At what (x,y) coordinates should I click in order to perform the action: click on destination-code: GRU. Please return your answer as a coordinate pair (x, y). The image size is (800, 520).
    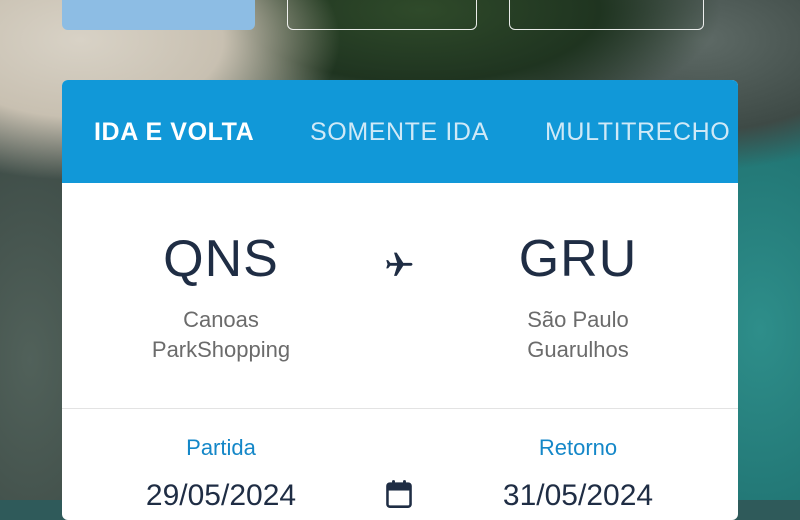
    Looking at the image, I should click on (578, 259).